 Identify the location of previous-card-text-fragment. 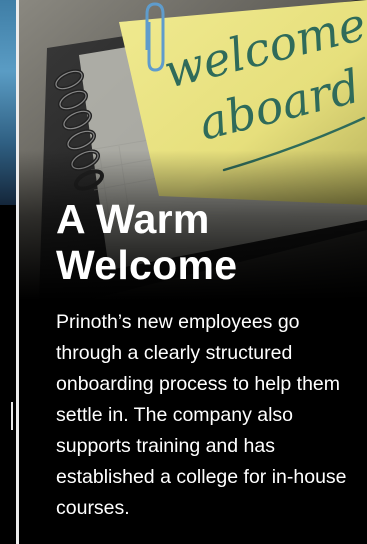
(12, 416).